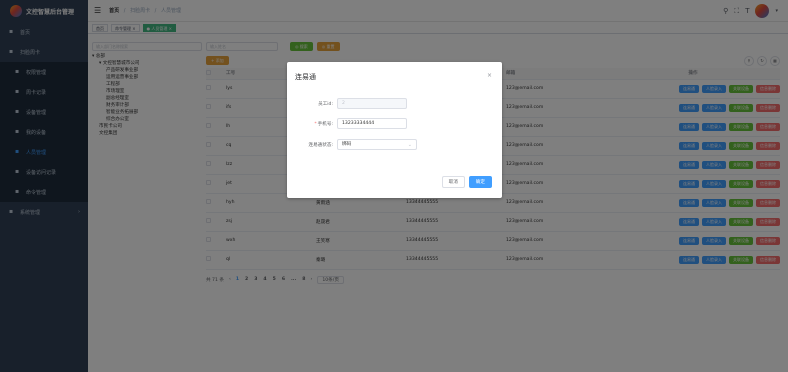  Describe the element at coordinates (323, 124) in the screenshot. I see `phone-label: *手机号:` at that location.